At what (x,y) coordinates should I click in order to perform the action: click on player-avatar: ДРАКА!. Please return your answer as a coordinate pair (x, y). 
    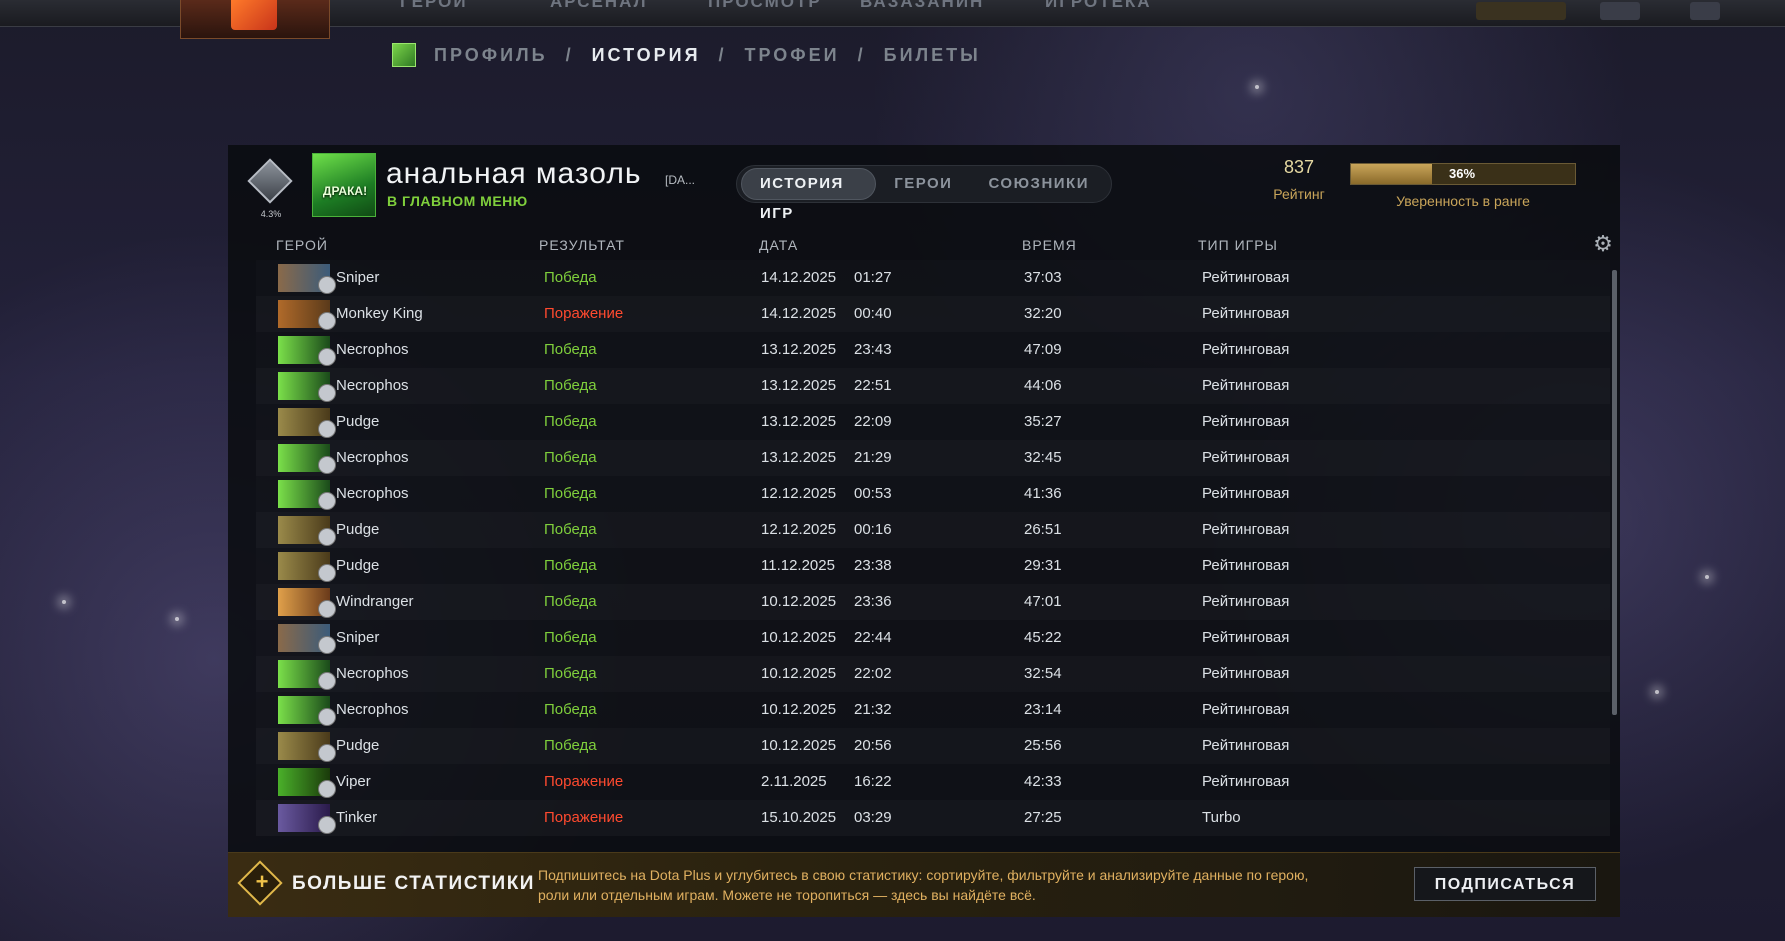
    Looking at the image, I should click on (344, 185).